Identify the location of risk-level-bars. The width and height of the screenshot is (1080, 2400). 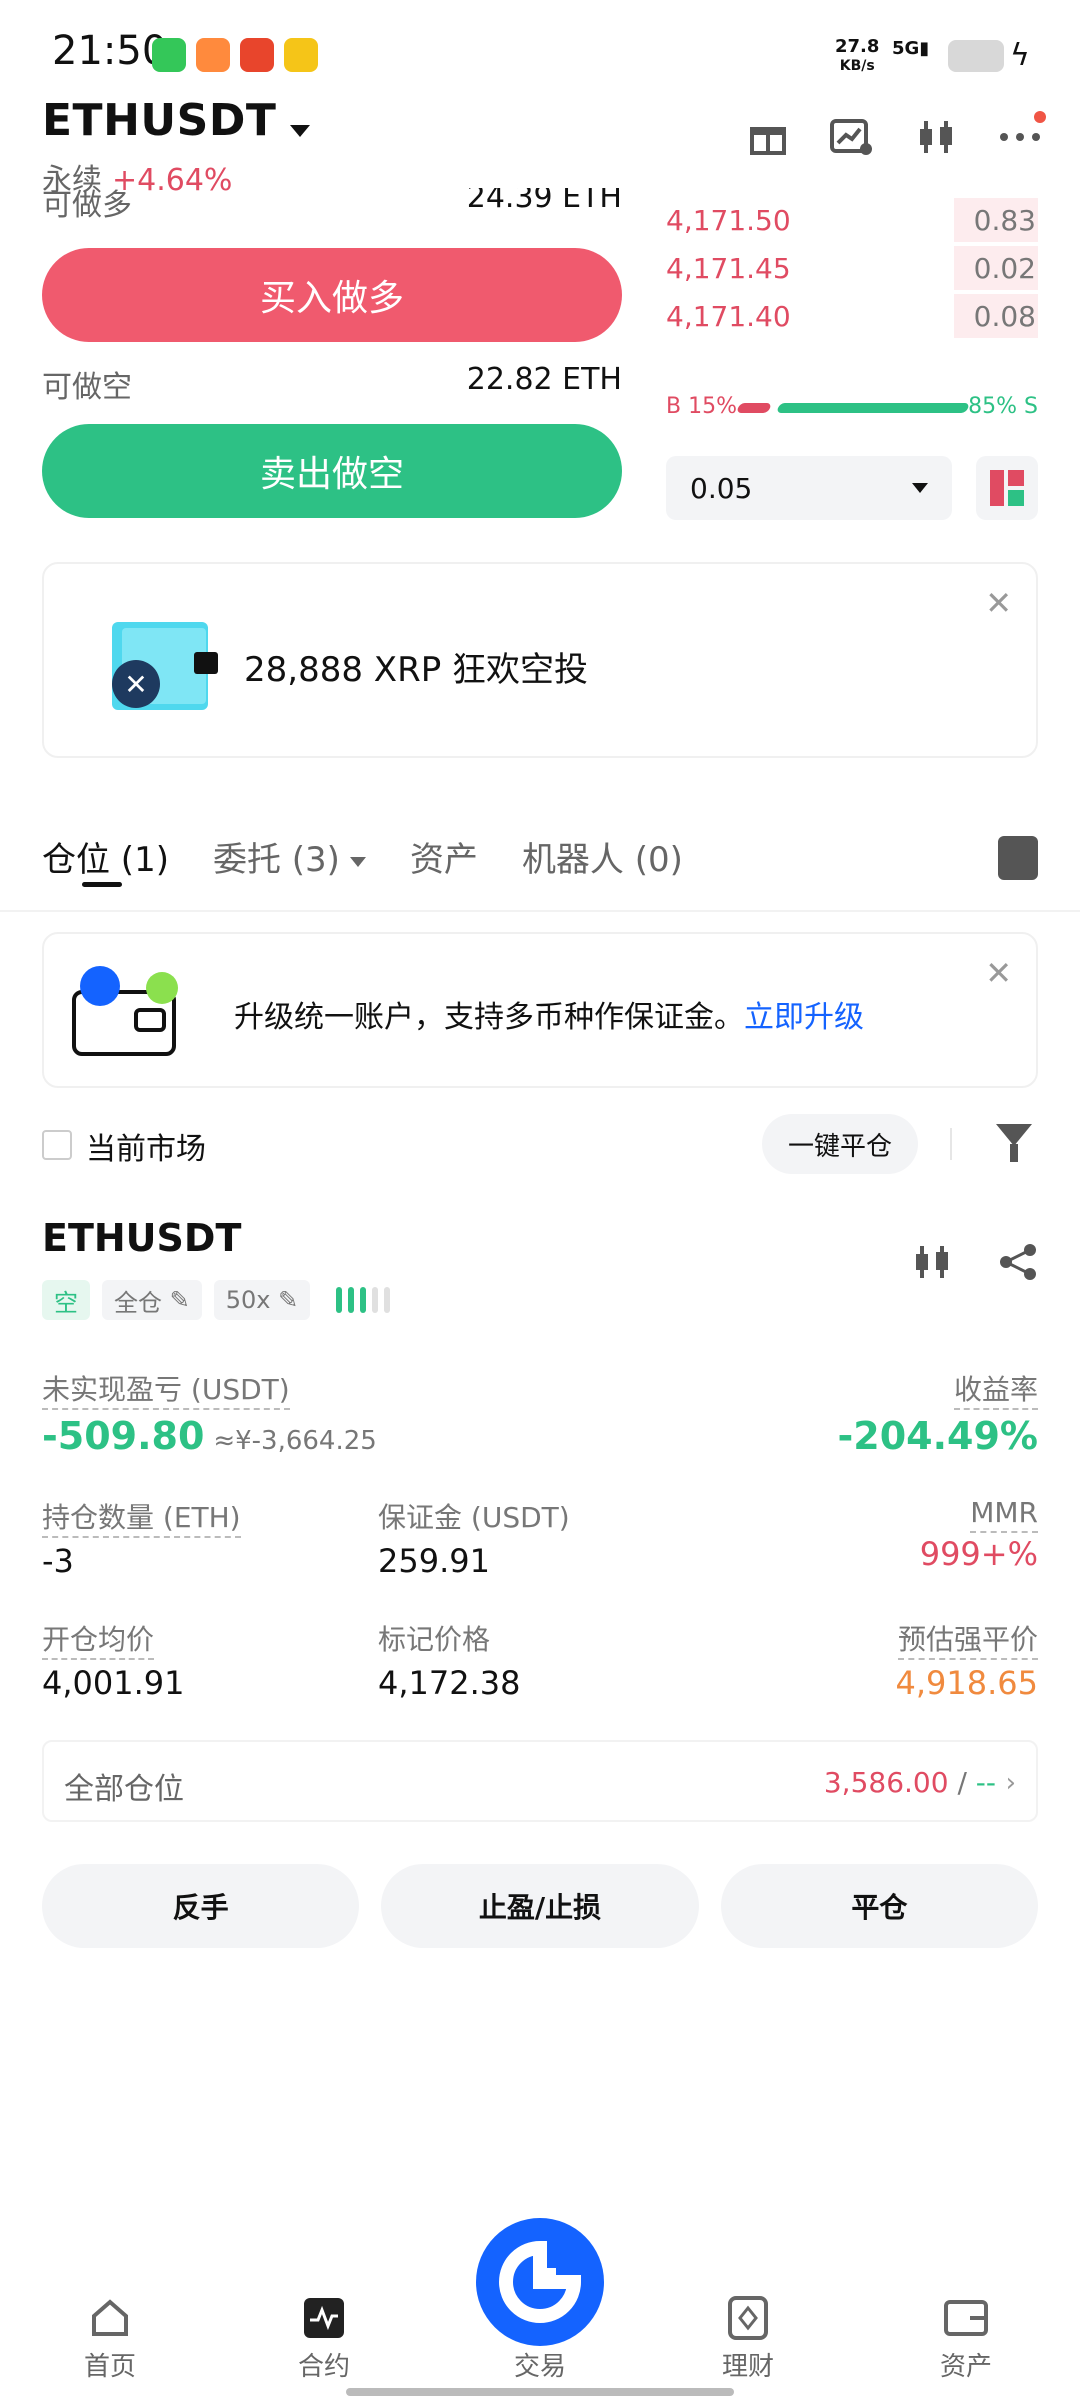
(363, 1300).